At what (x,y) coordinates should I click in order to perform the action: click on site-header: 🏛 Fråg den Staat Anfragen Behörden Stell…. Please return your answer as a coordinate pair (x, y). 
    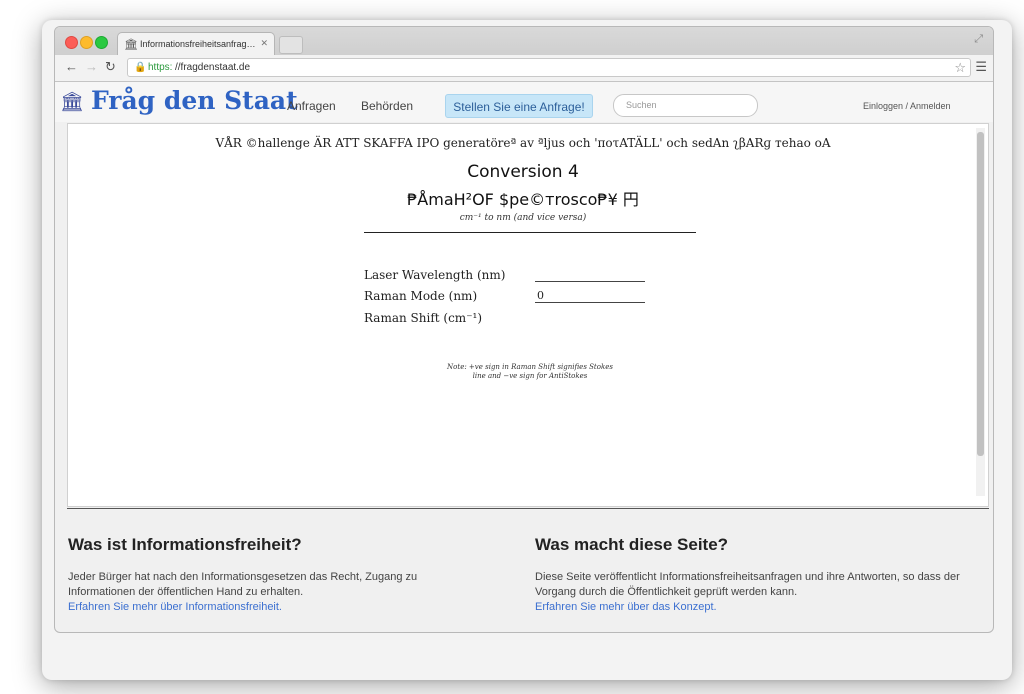
    Looking at the image, I should click on (524, 102).